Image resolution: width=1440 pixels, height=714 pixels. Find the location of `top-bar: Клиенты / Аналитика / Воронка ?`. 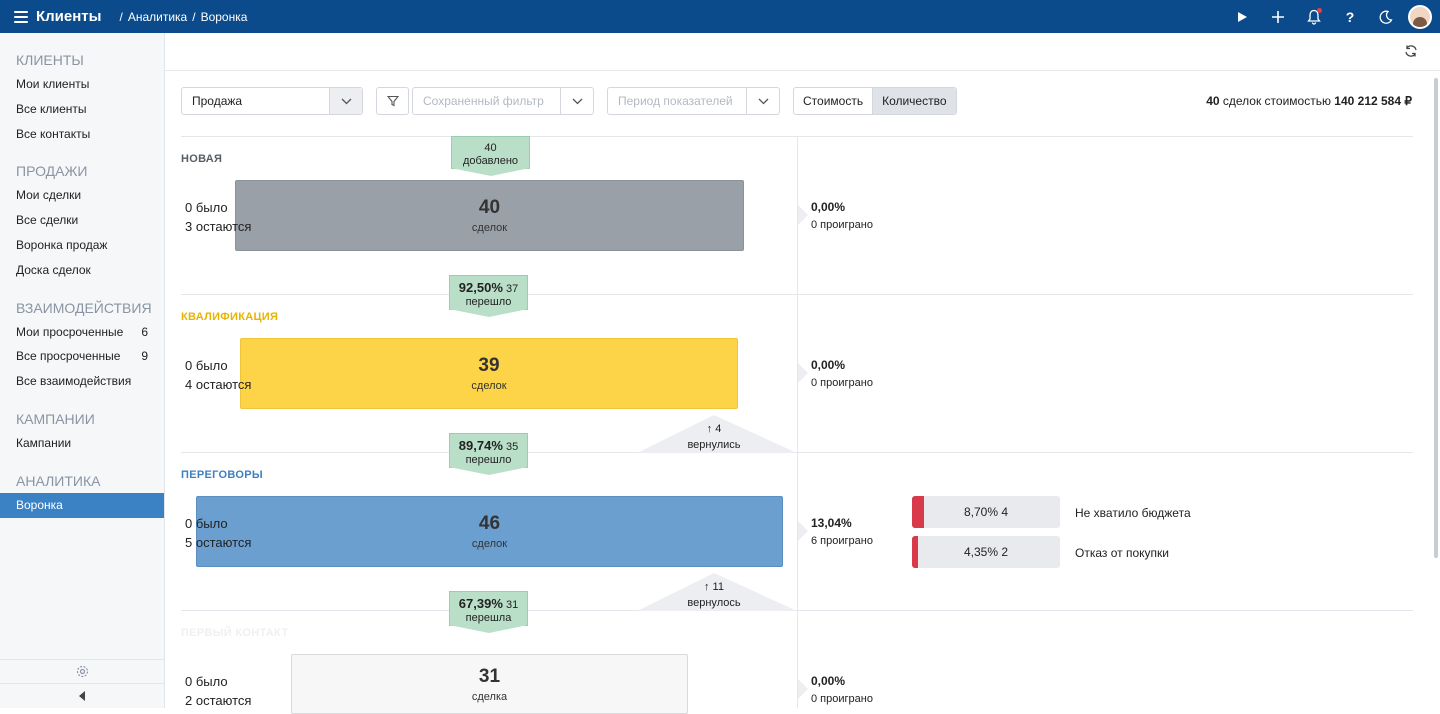

top-bar: Клиенты / Аналитика / Воронка ? is located at coordinates (720, 16).